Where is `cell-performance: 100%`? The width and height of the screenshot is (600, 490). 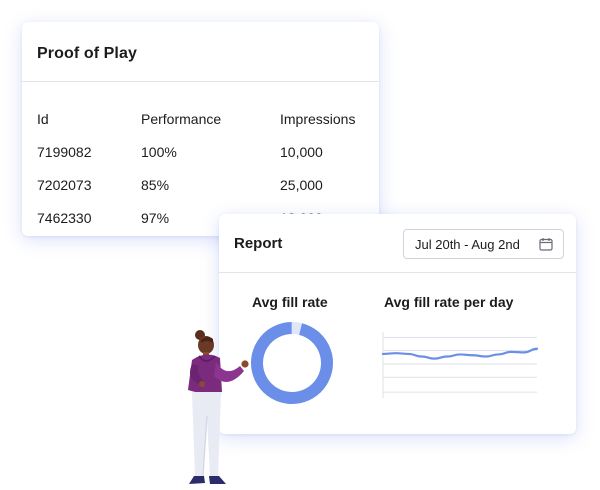
cell-performance: 100% is located at coordinates (159, 151).